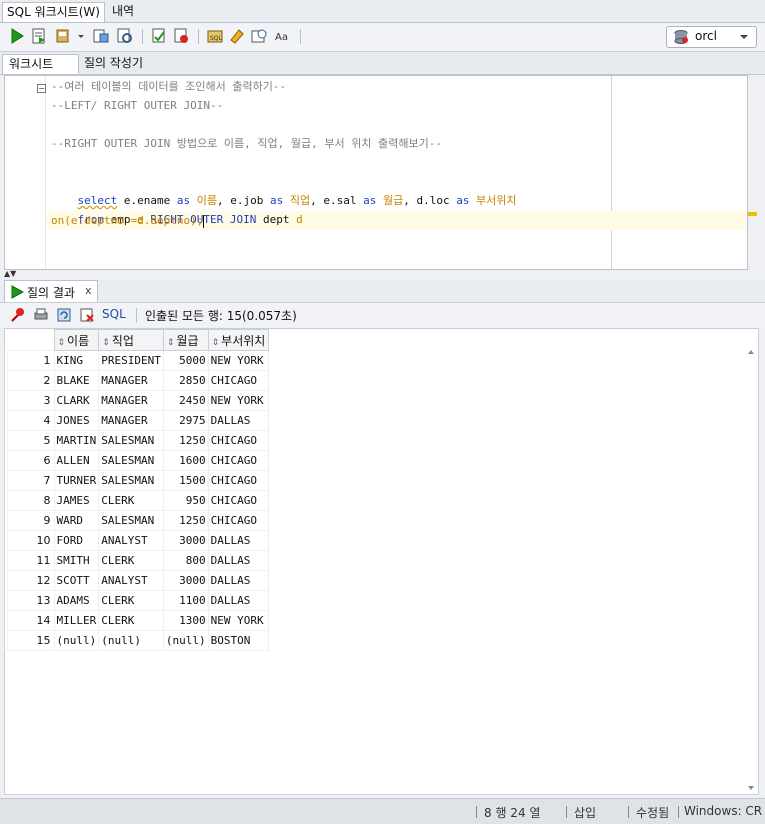 Image resolution: width=765 pixels, height=824 pixels. I want to click on commit-icon, so click(63, 36).